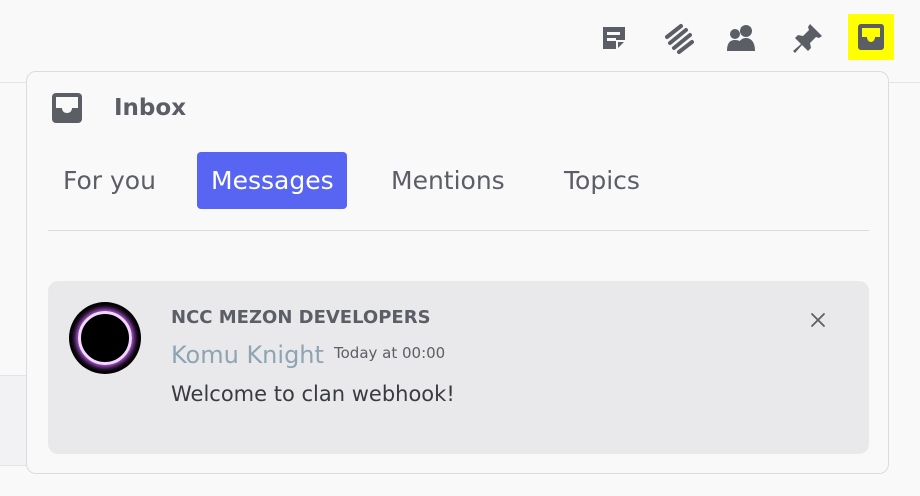 The width and height of the screenshot is (920, 496). What do you see at coordinates (272, 180) in the screenshot?
I see `tab-messages: Messages` at bounding box center [272, 180].